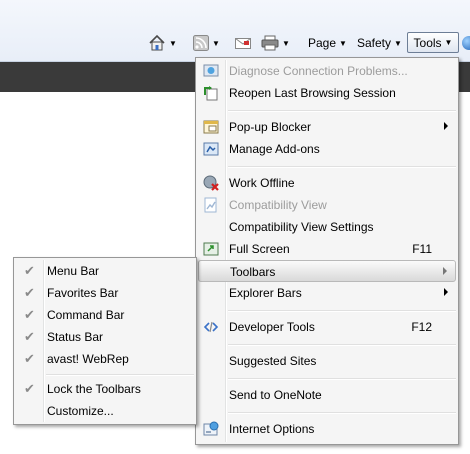 This screenshot has width=470, height=454. I want to click on reopen-session-icon, so click(211, 93).